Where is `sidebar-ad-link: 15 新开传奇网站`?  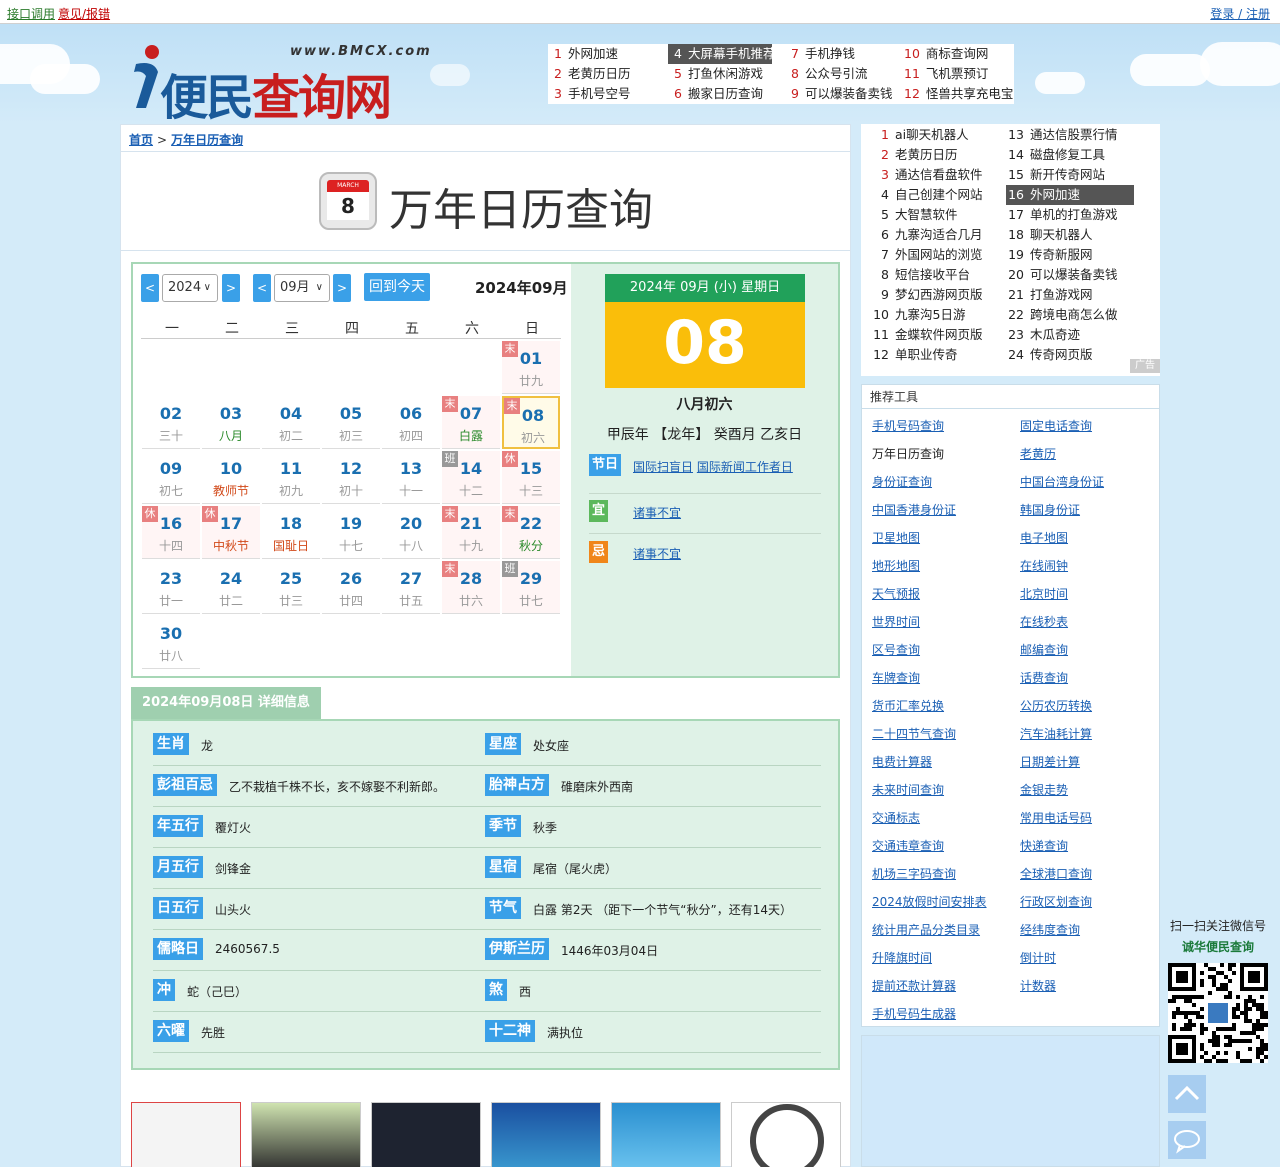 sidebar-ad-link: 15 新开传奇网站 is located at coordinates (1070, 175).